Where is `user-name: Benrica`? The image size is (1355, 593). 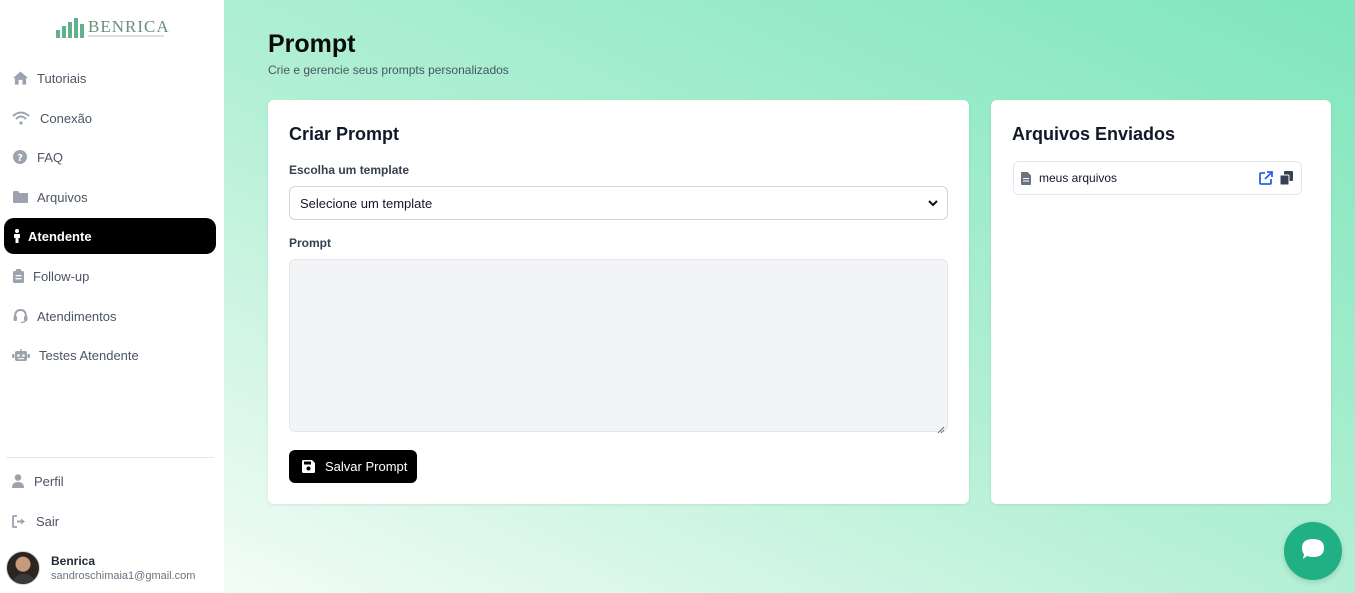
user-name: Benrica is located at coordinates (73, 560).